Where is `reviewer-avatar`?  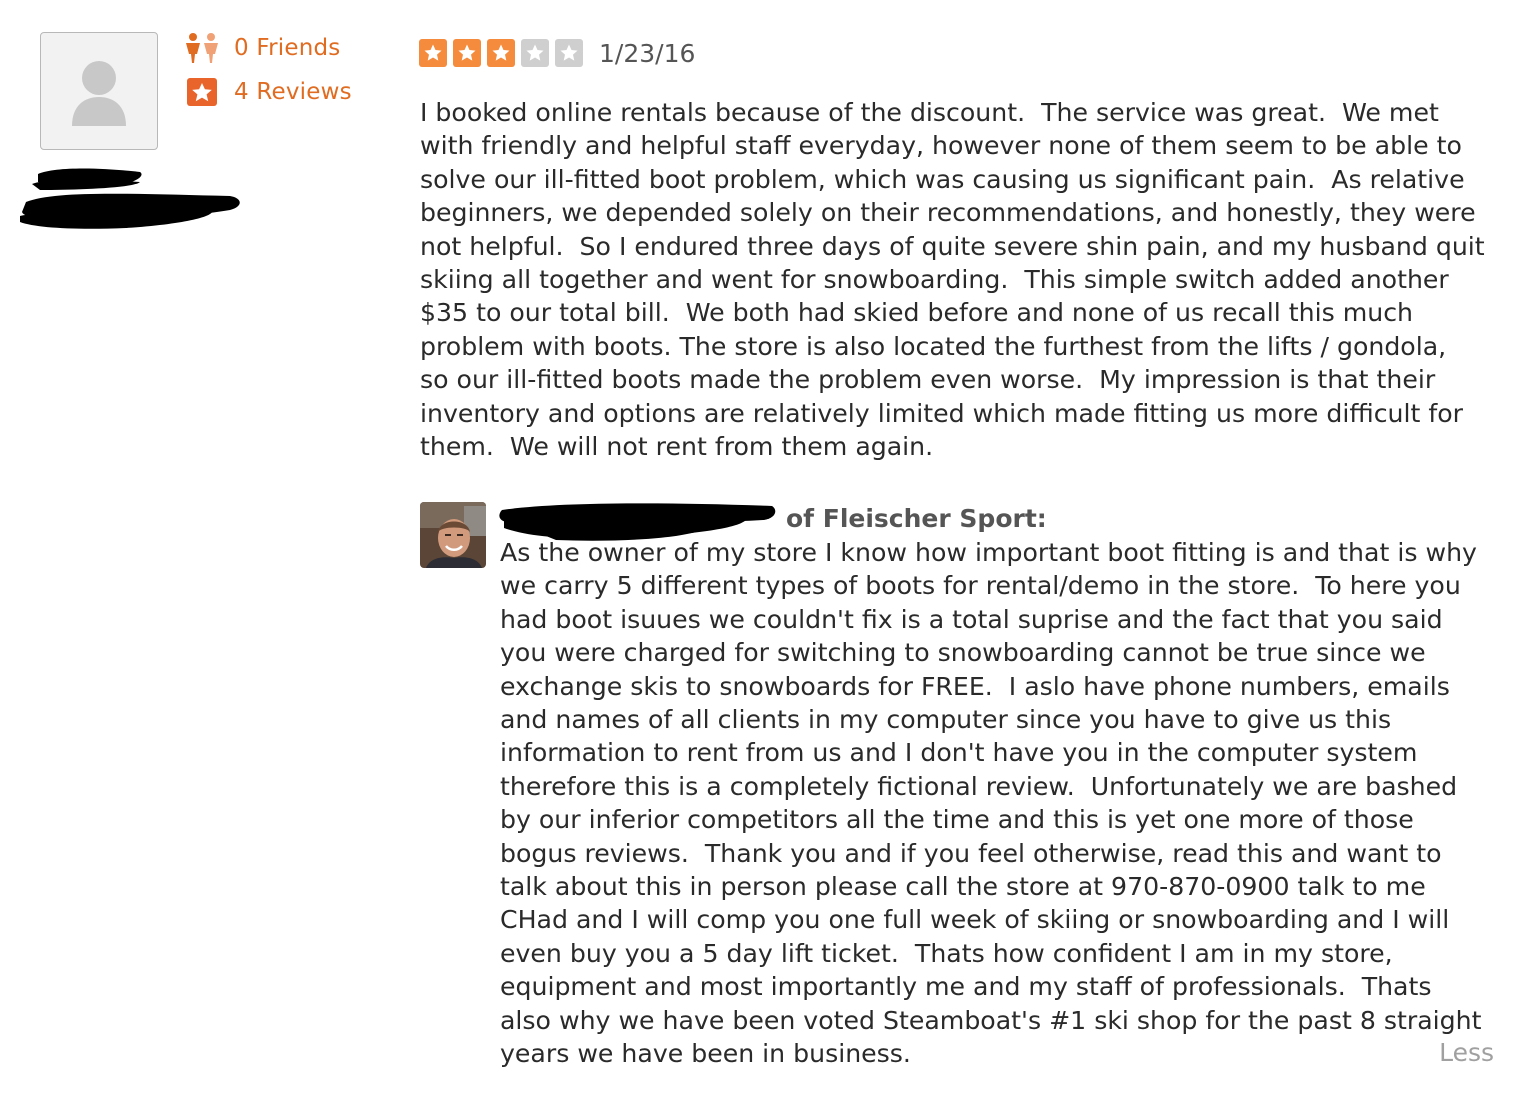 reviewer-avatar is located at coordinates (99, 91).